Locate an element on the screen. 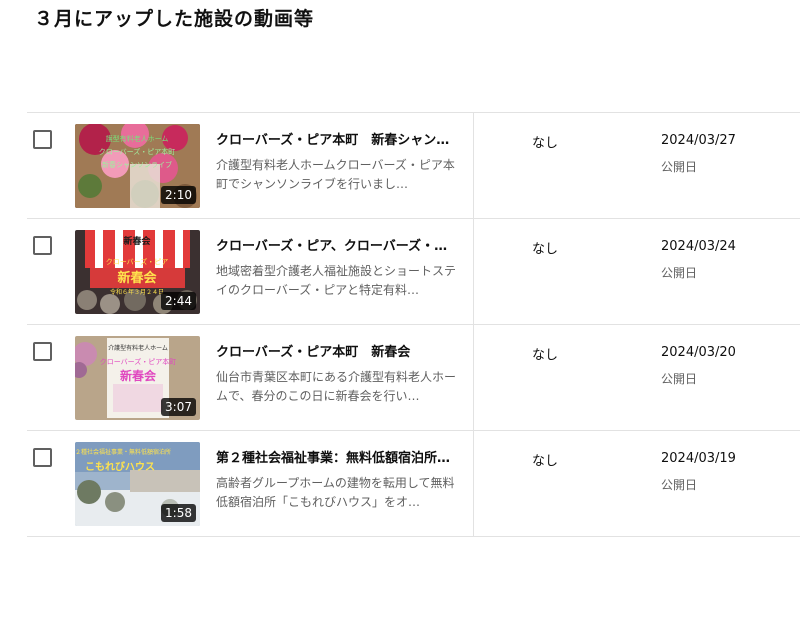 This screenshot has height=619, width=800. video-thumbnail: 護型有料老人ホーム クローバーズ・ピア本町 新春シャンソンライブ 2:10 is located at coordinates (137, 166).